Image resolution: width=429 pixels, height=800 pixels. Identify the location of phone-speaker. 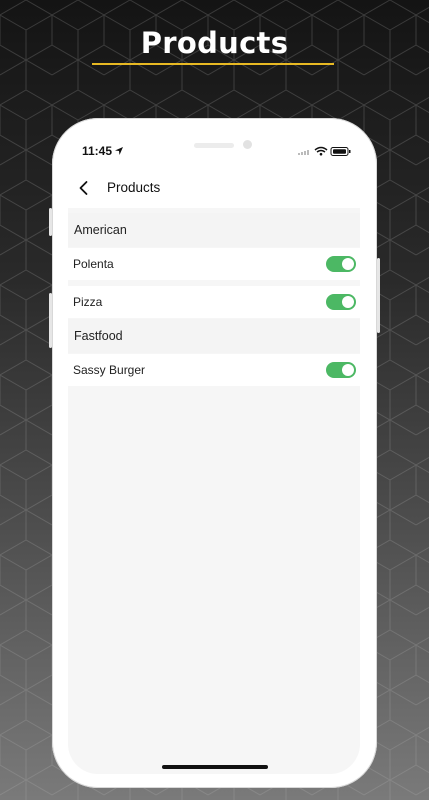
(214, 145).